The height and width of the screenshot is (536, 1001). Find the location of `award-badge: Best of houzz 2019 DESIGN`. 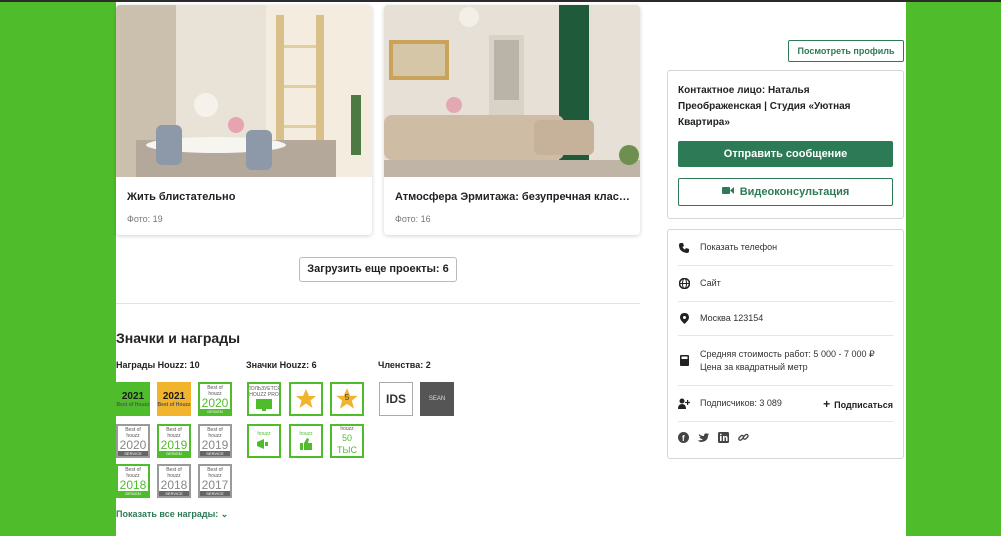

award-badge: Best of houzz 2019 DESIGN is located at coordinates (174, 441).